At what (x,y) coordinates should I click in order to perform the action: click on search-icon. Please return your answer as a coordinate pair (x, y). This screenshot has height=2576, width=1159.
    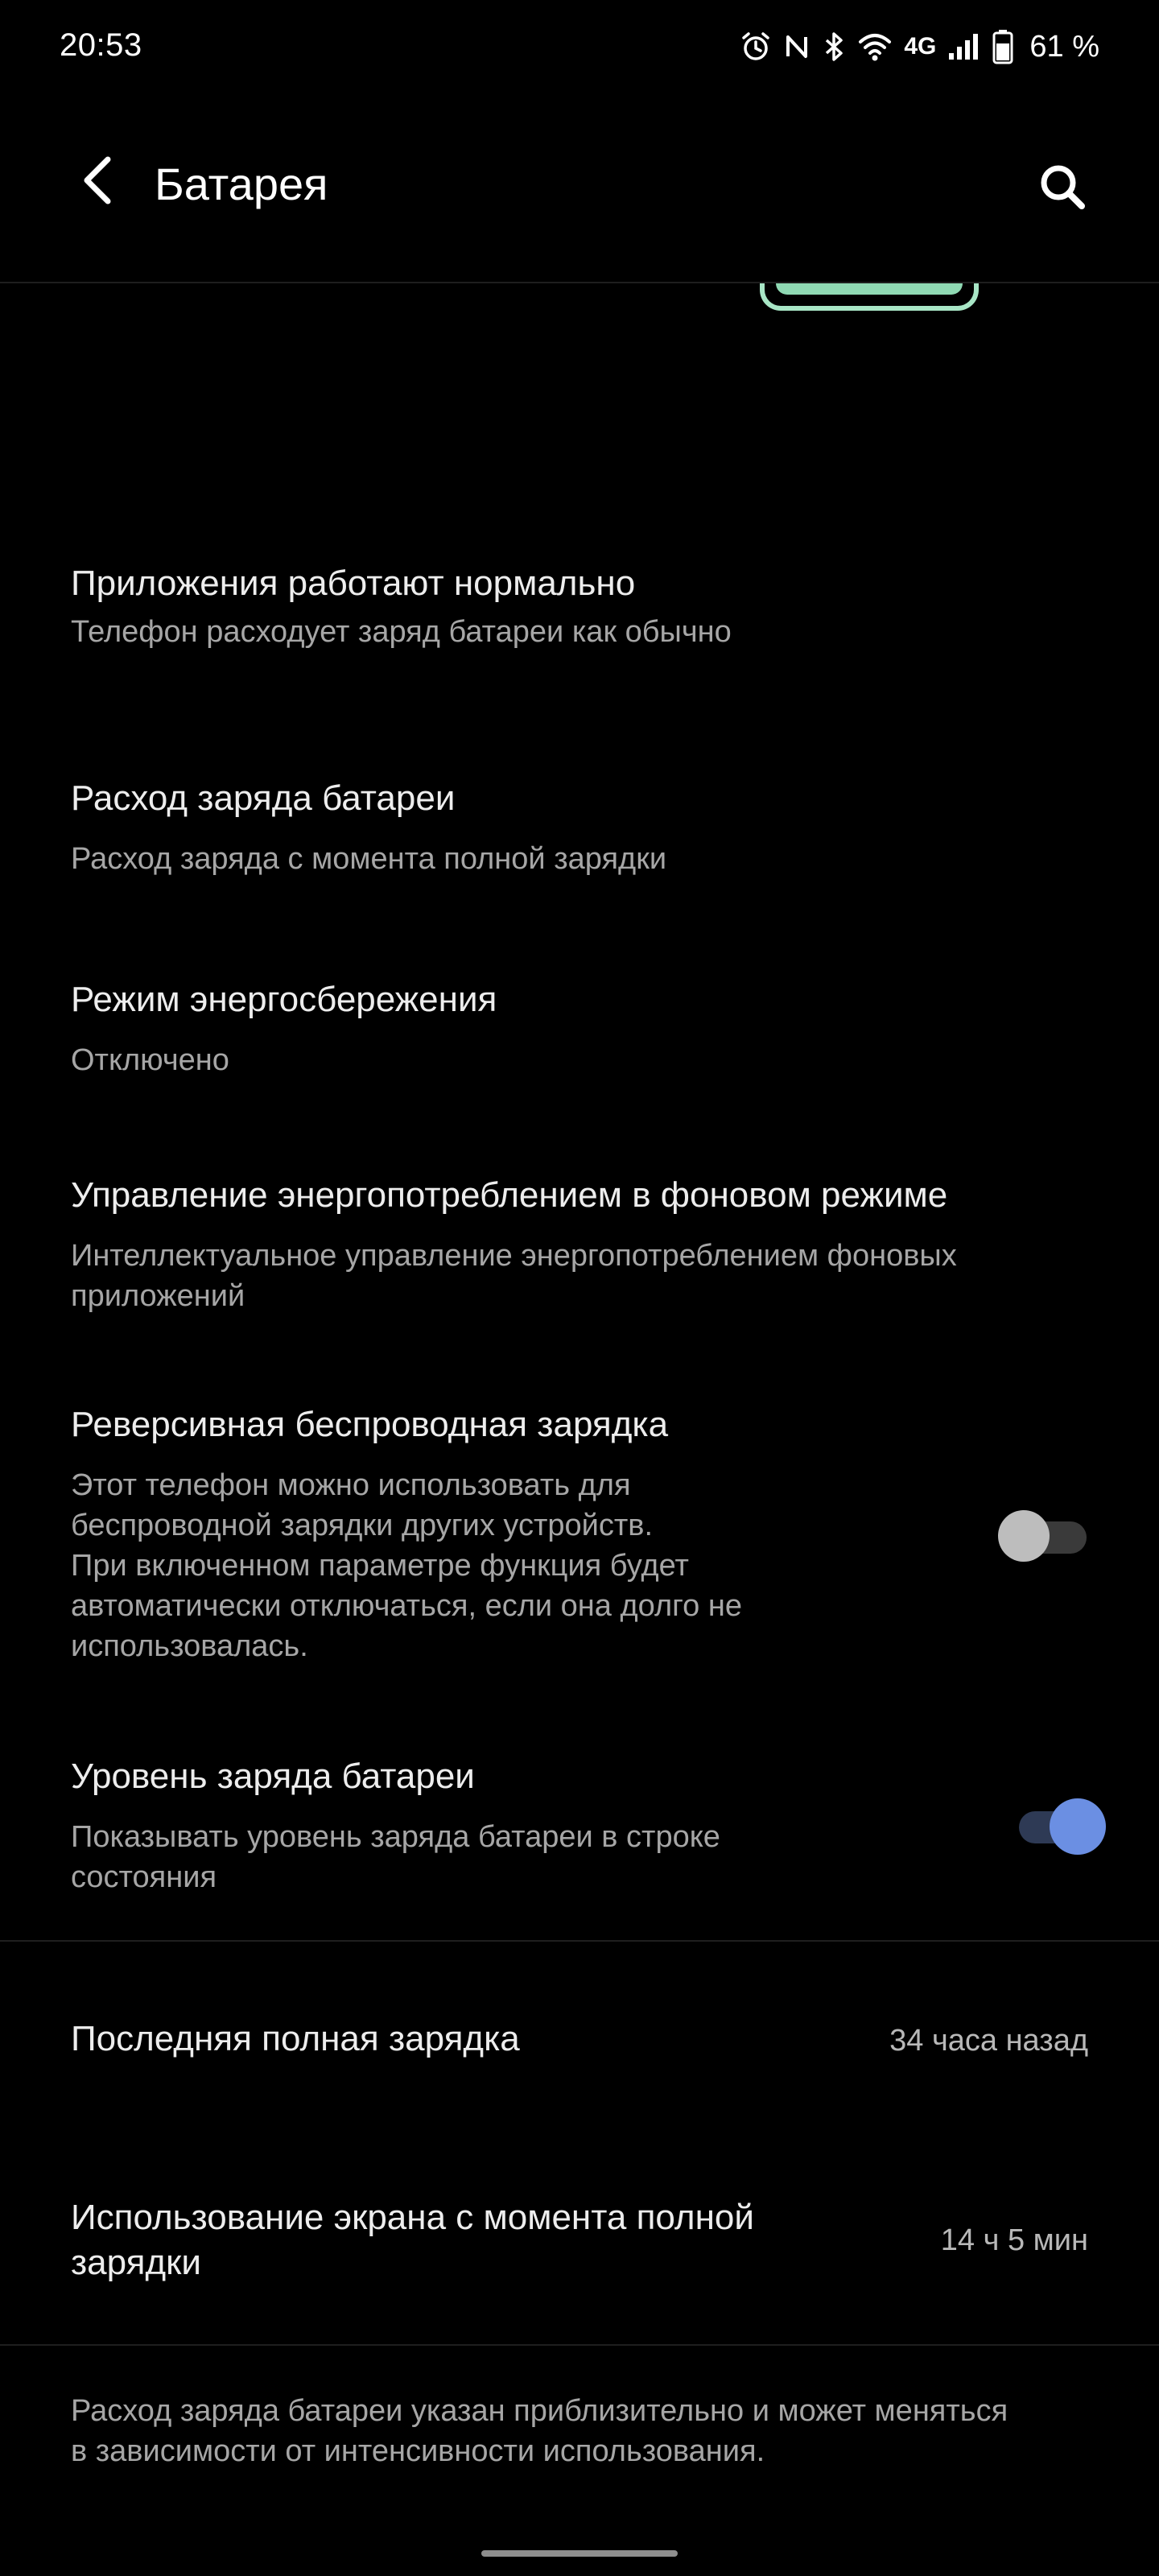
    Looking at the image, I should click on (1062, 189).